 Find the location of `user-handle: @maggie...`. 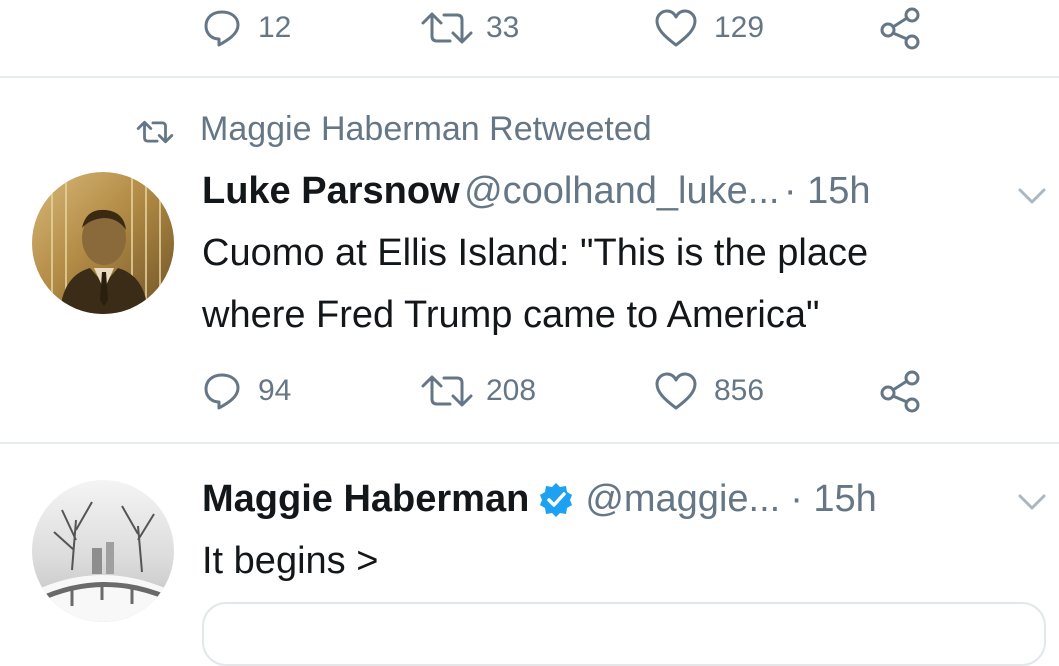

user-handle: @maggie... is located at coordinates (682, 499).